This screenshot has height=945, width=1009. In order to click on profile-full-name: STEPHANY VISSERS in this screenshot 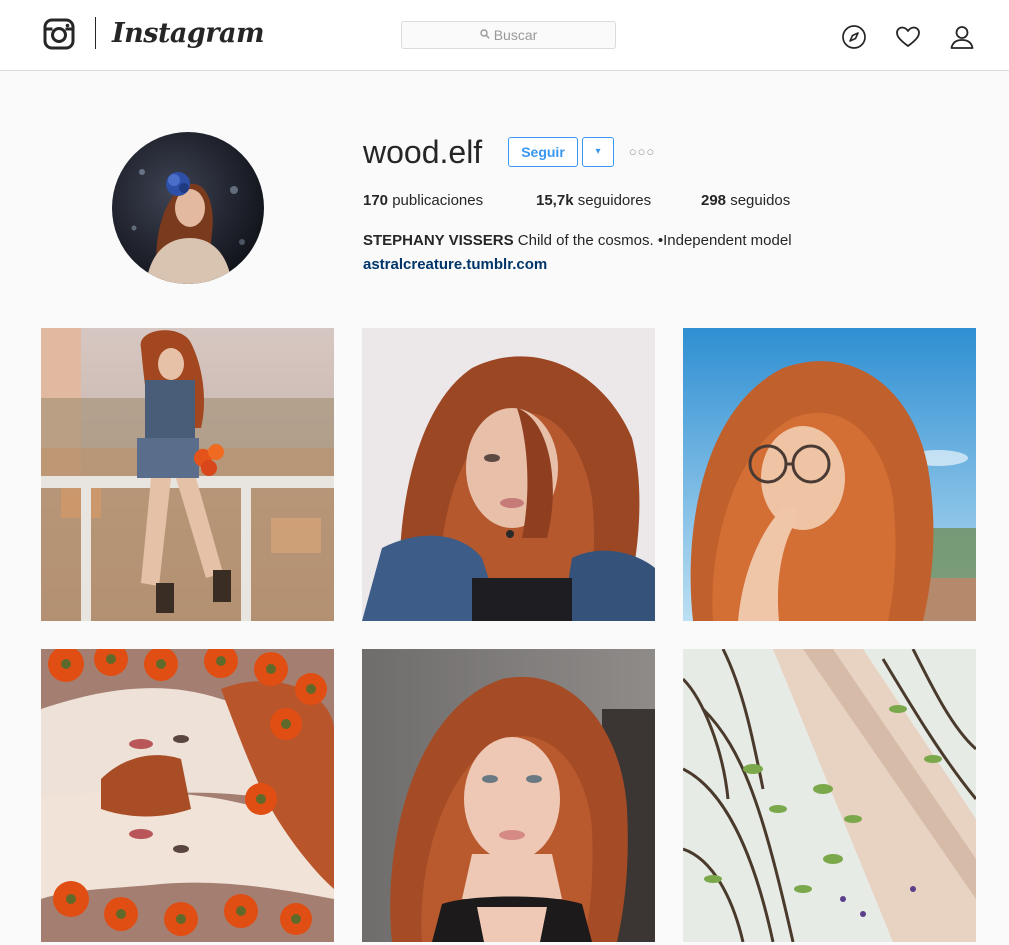, I will do `click(438, 240)`.